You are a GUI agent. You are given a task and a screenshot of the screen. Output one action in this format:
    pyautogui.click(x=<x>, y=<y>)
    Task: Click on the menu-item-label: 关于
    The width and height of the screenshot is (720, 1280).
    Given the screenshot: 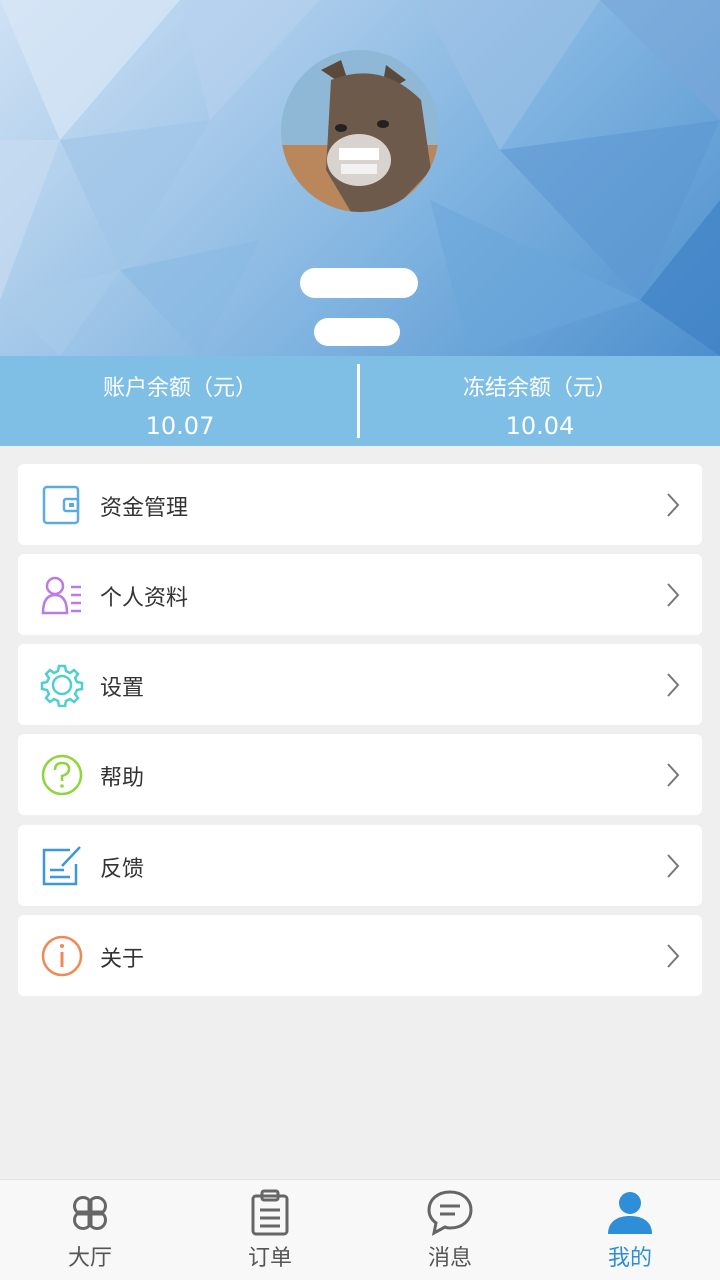 What is the action you would take?
    pyautogui.click(x=122, y=959)
    